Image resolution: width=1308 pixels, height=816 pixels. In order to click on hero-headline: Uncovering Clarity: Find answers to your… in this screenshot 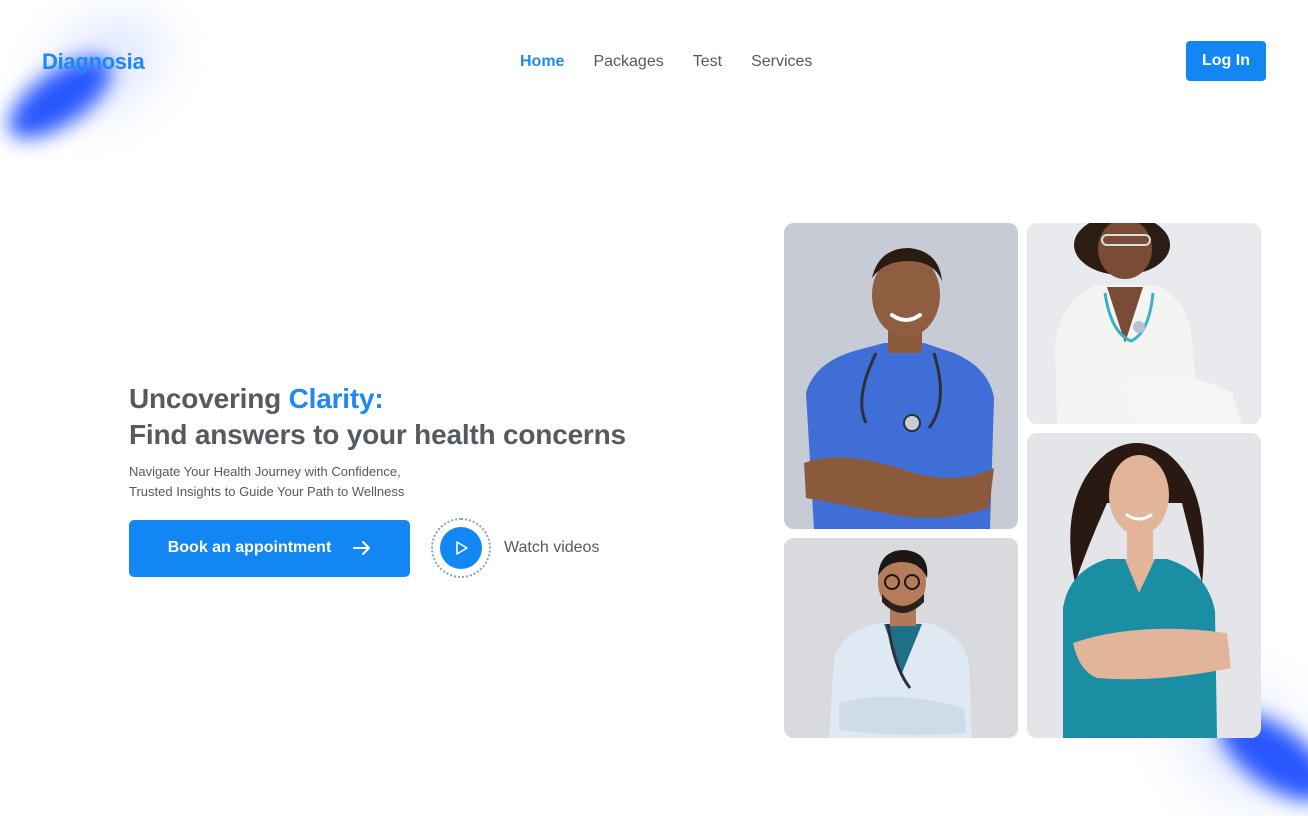, I will do `click(377, 417)`.